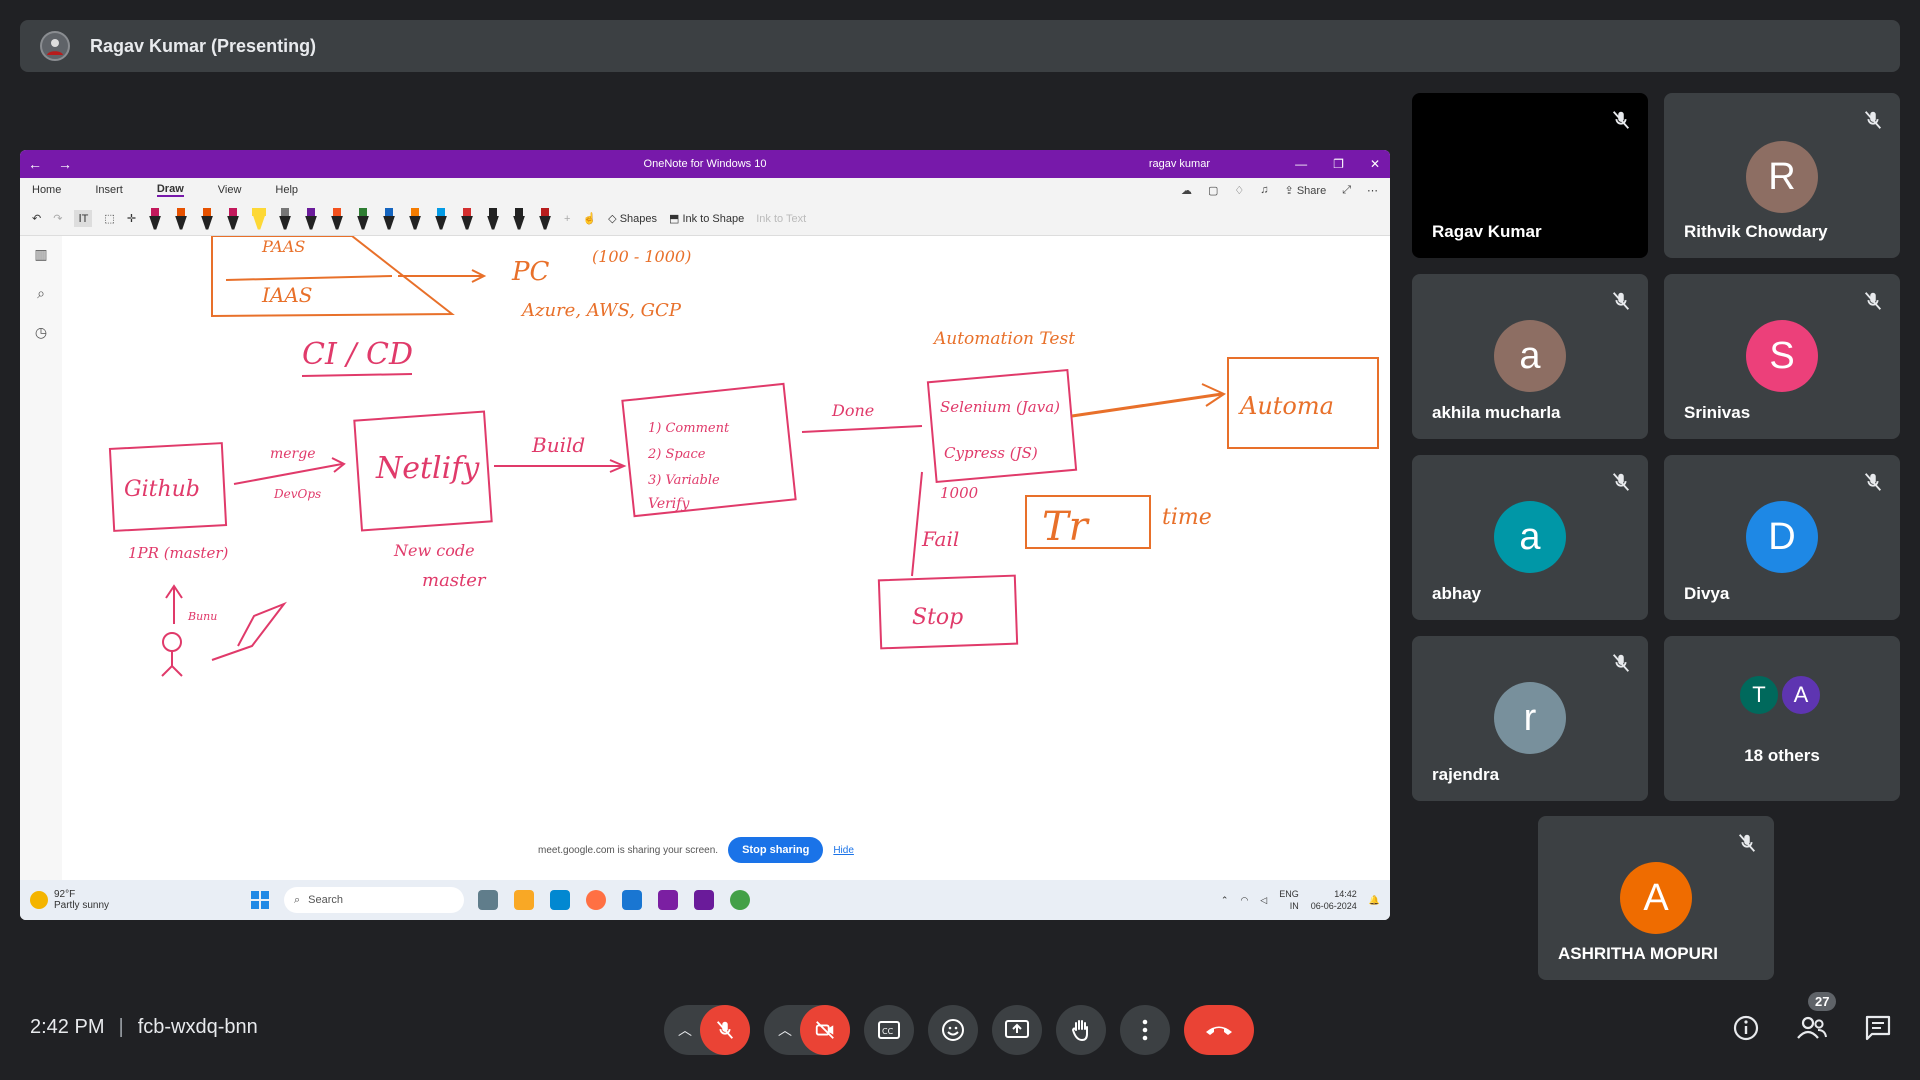 This screenshot has height=1080, width=1920. I want to click on lightbulb-icon: ♢, so click(1239, 190).